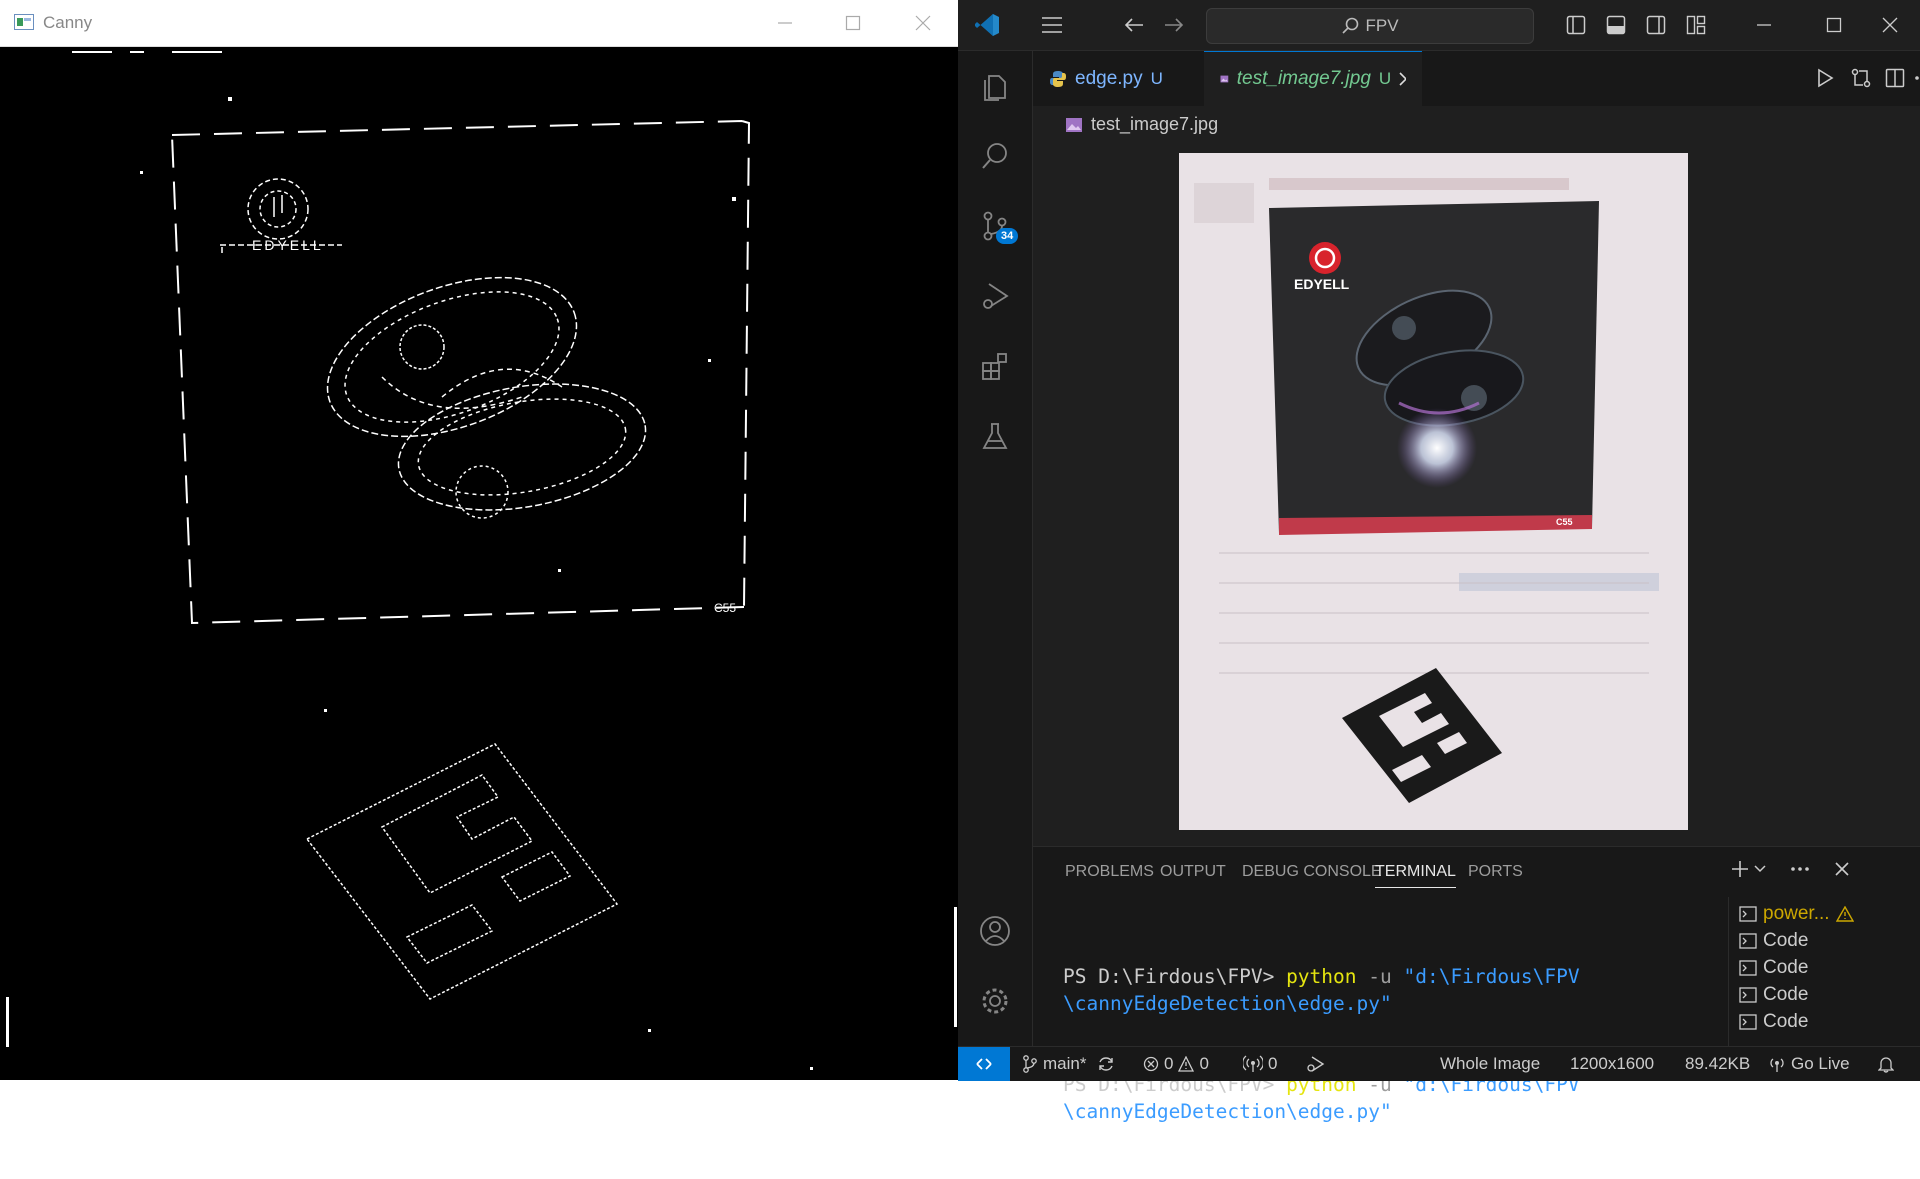 Image resolution: width=1920 pixels, height=1179 pixels. Describe the element at coordinates (1764, 25) in the screenshot. I see `vscode-minimize-button` at that location.